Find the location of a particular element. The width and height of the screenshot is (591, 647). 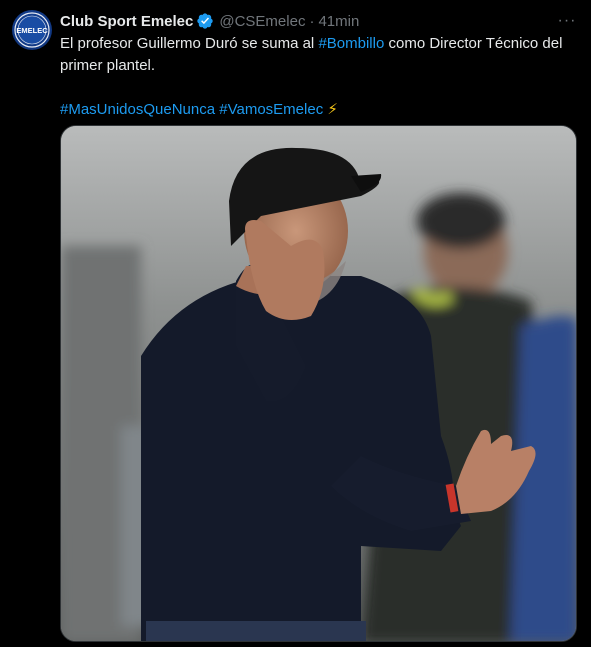

hashtag-link: #Bombillo is located at coordinates (351, 43).